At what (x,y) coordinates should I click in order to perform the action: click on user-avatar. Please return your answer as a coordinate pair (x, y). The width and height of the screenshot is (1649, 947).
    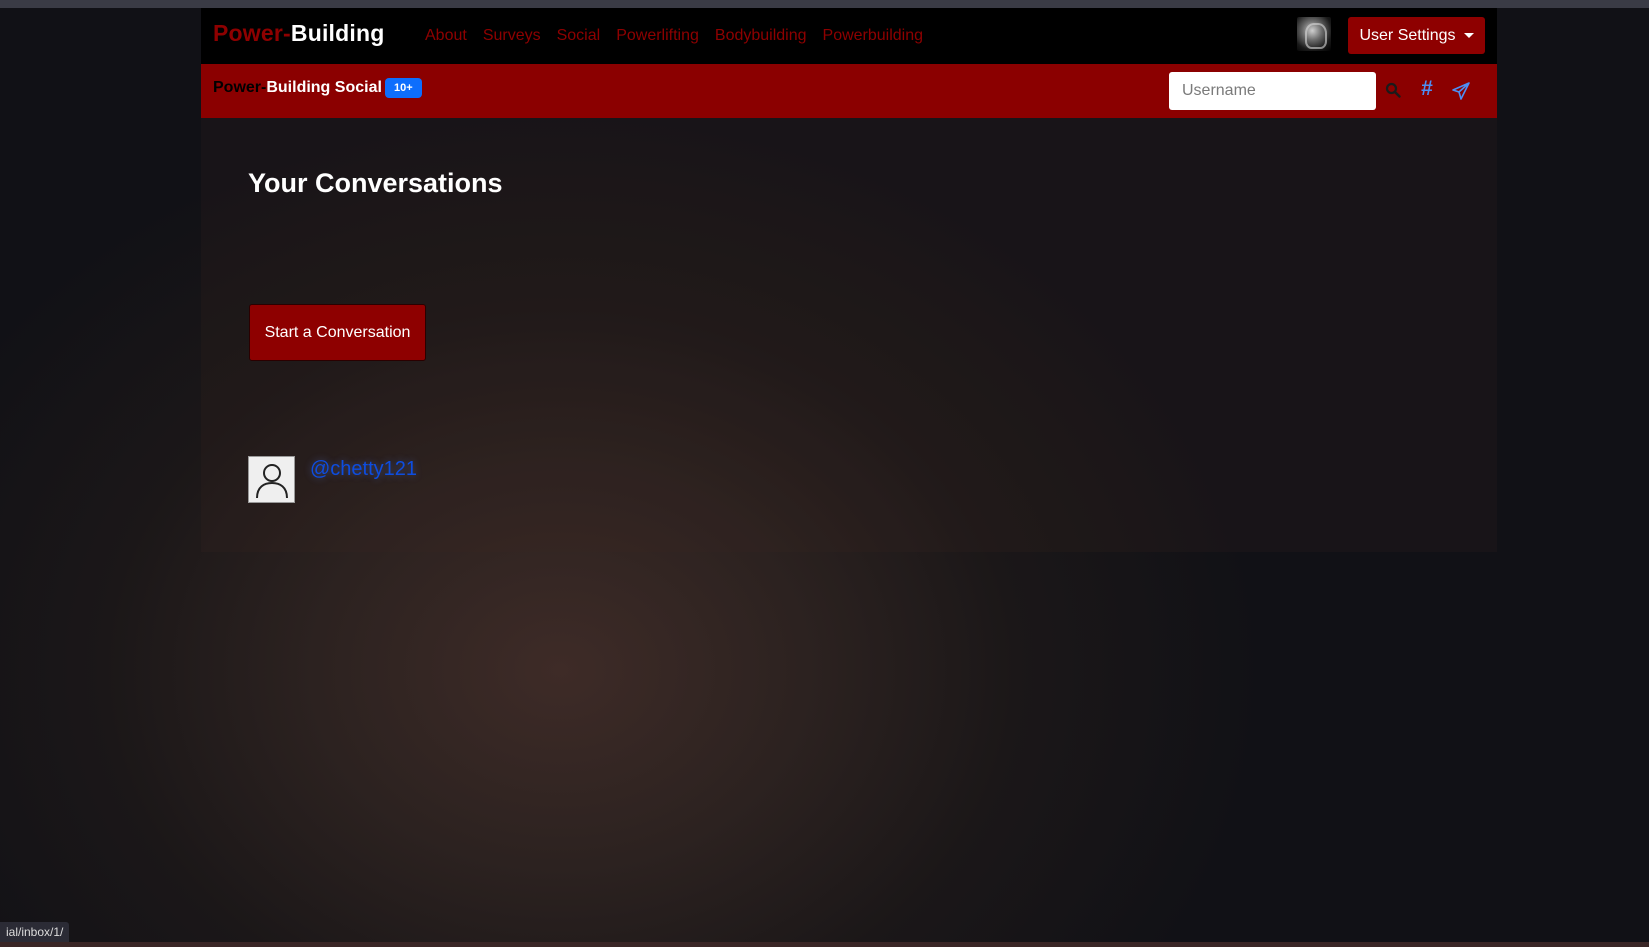
    Looking at the image, I should click on (1314, 34).